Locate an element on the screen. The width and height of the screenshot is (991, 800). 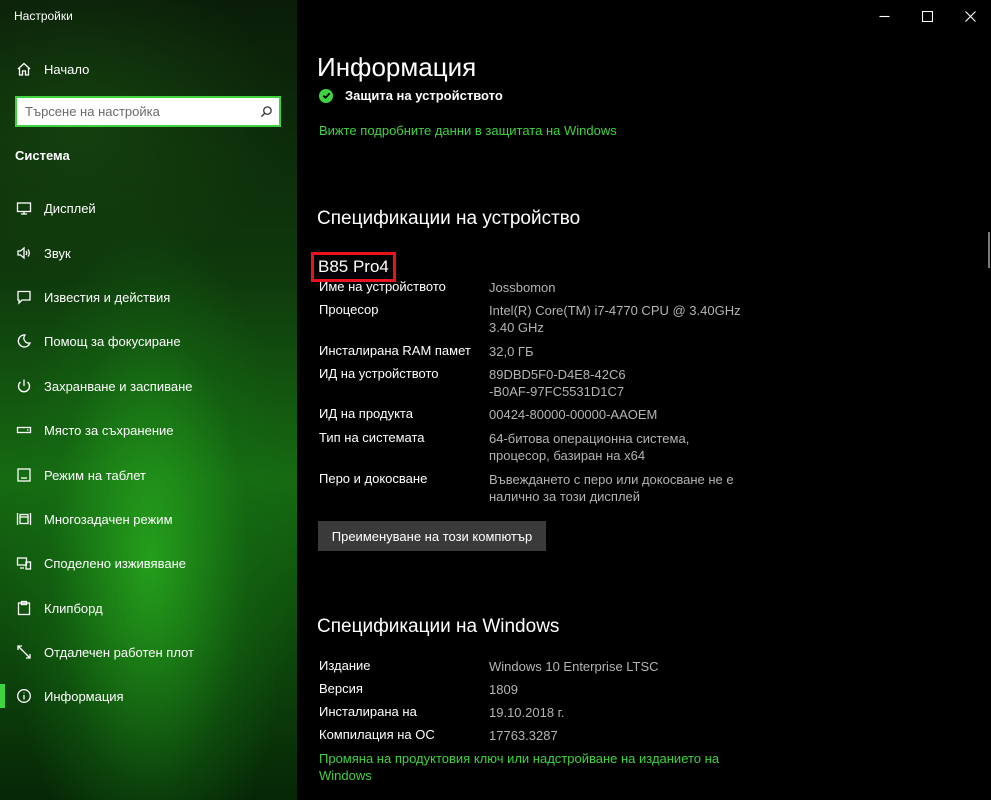
sidebar-item-label: Режим на таблет is located at coordinates (95, 475).